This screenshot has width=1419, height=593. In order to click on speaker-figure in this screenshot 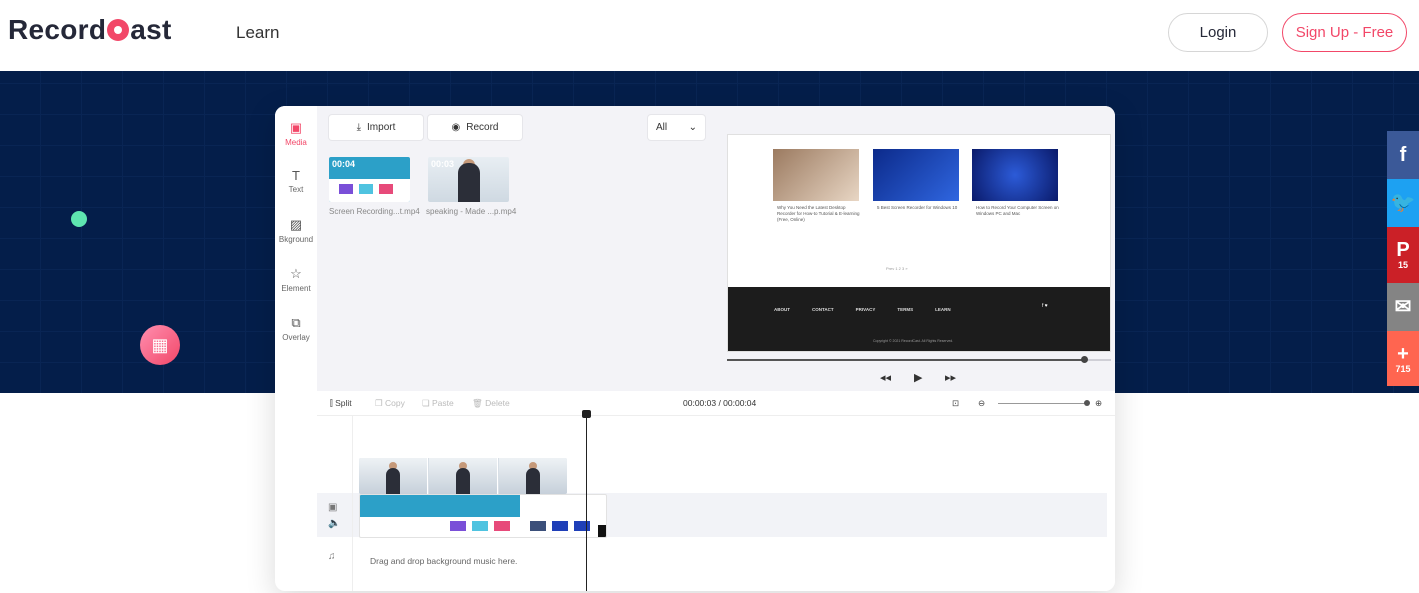, I will do `click(469, 182)`.